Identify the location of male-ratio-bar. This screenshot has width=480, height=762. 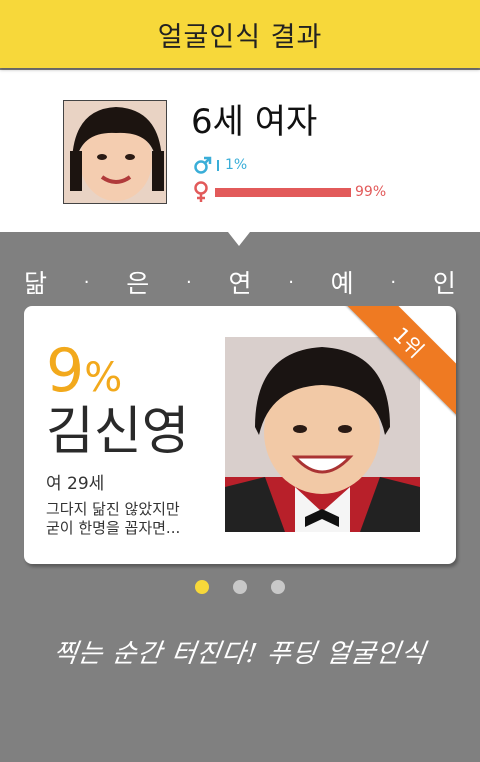
(218, 165).